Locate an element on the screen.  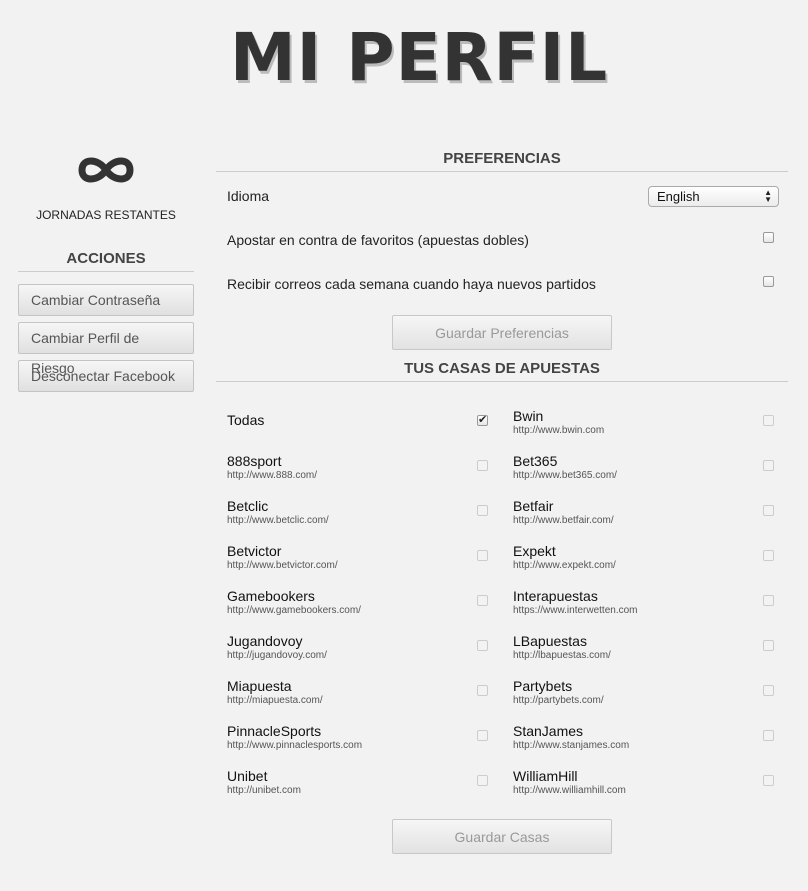
casa-item: Betfair http://www.betfair.com/ is located at coordinates (645, 520).